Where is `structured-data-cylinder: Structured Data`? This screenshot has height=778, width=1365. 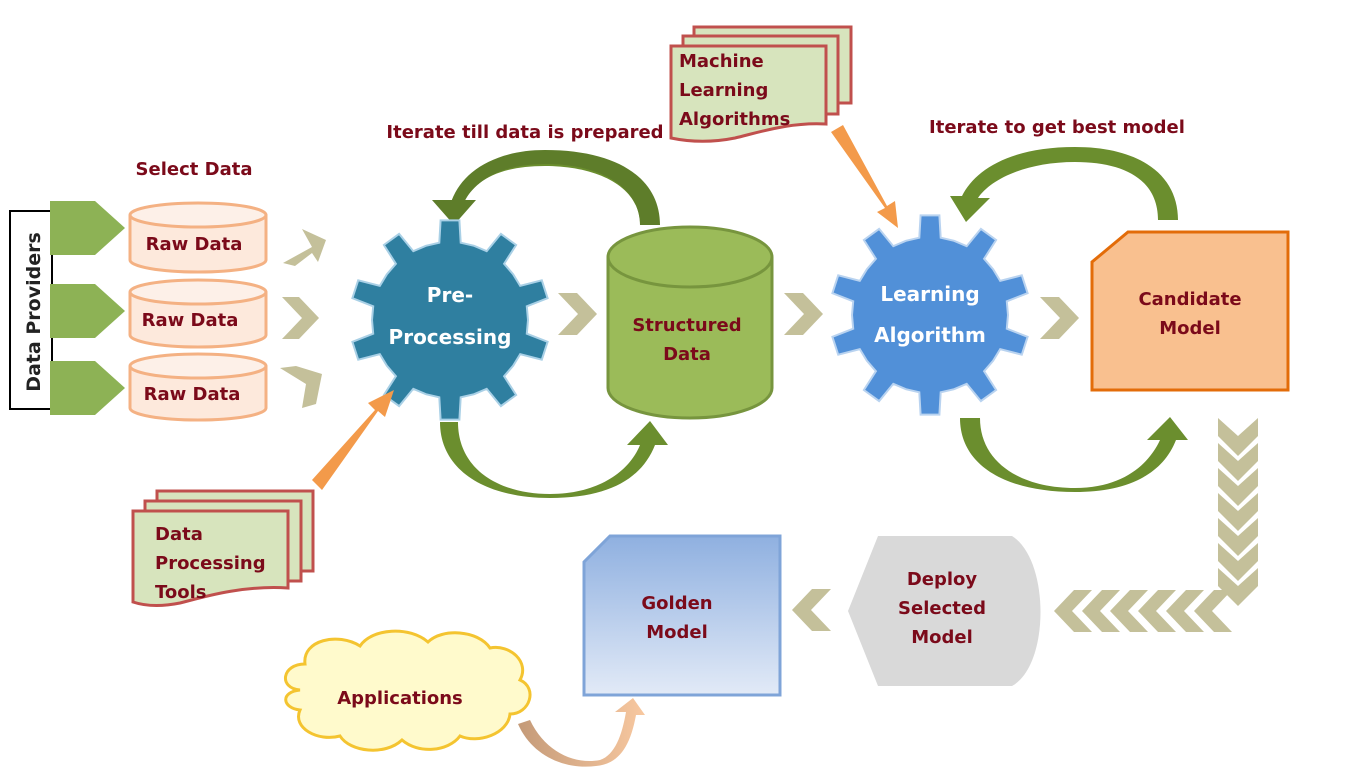
structured-data-cylinder: Structured Data is located at coordinates (690, 322).